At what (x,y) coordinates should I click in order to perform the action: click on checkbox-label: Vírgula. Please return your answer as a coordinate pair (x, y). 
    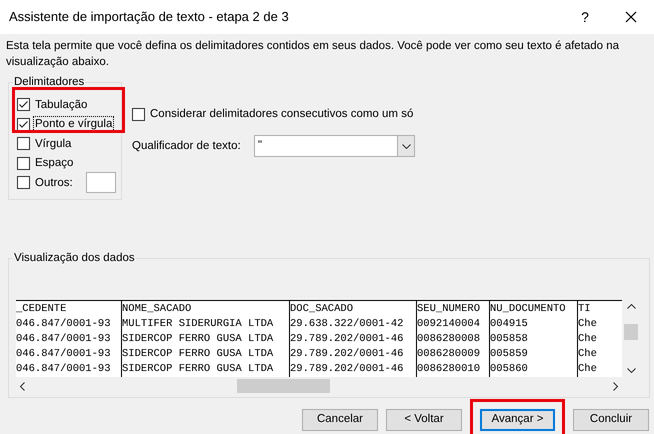
    Looking at the image, I should click on (53, 143).